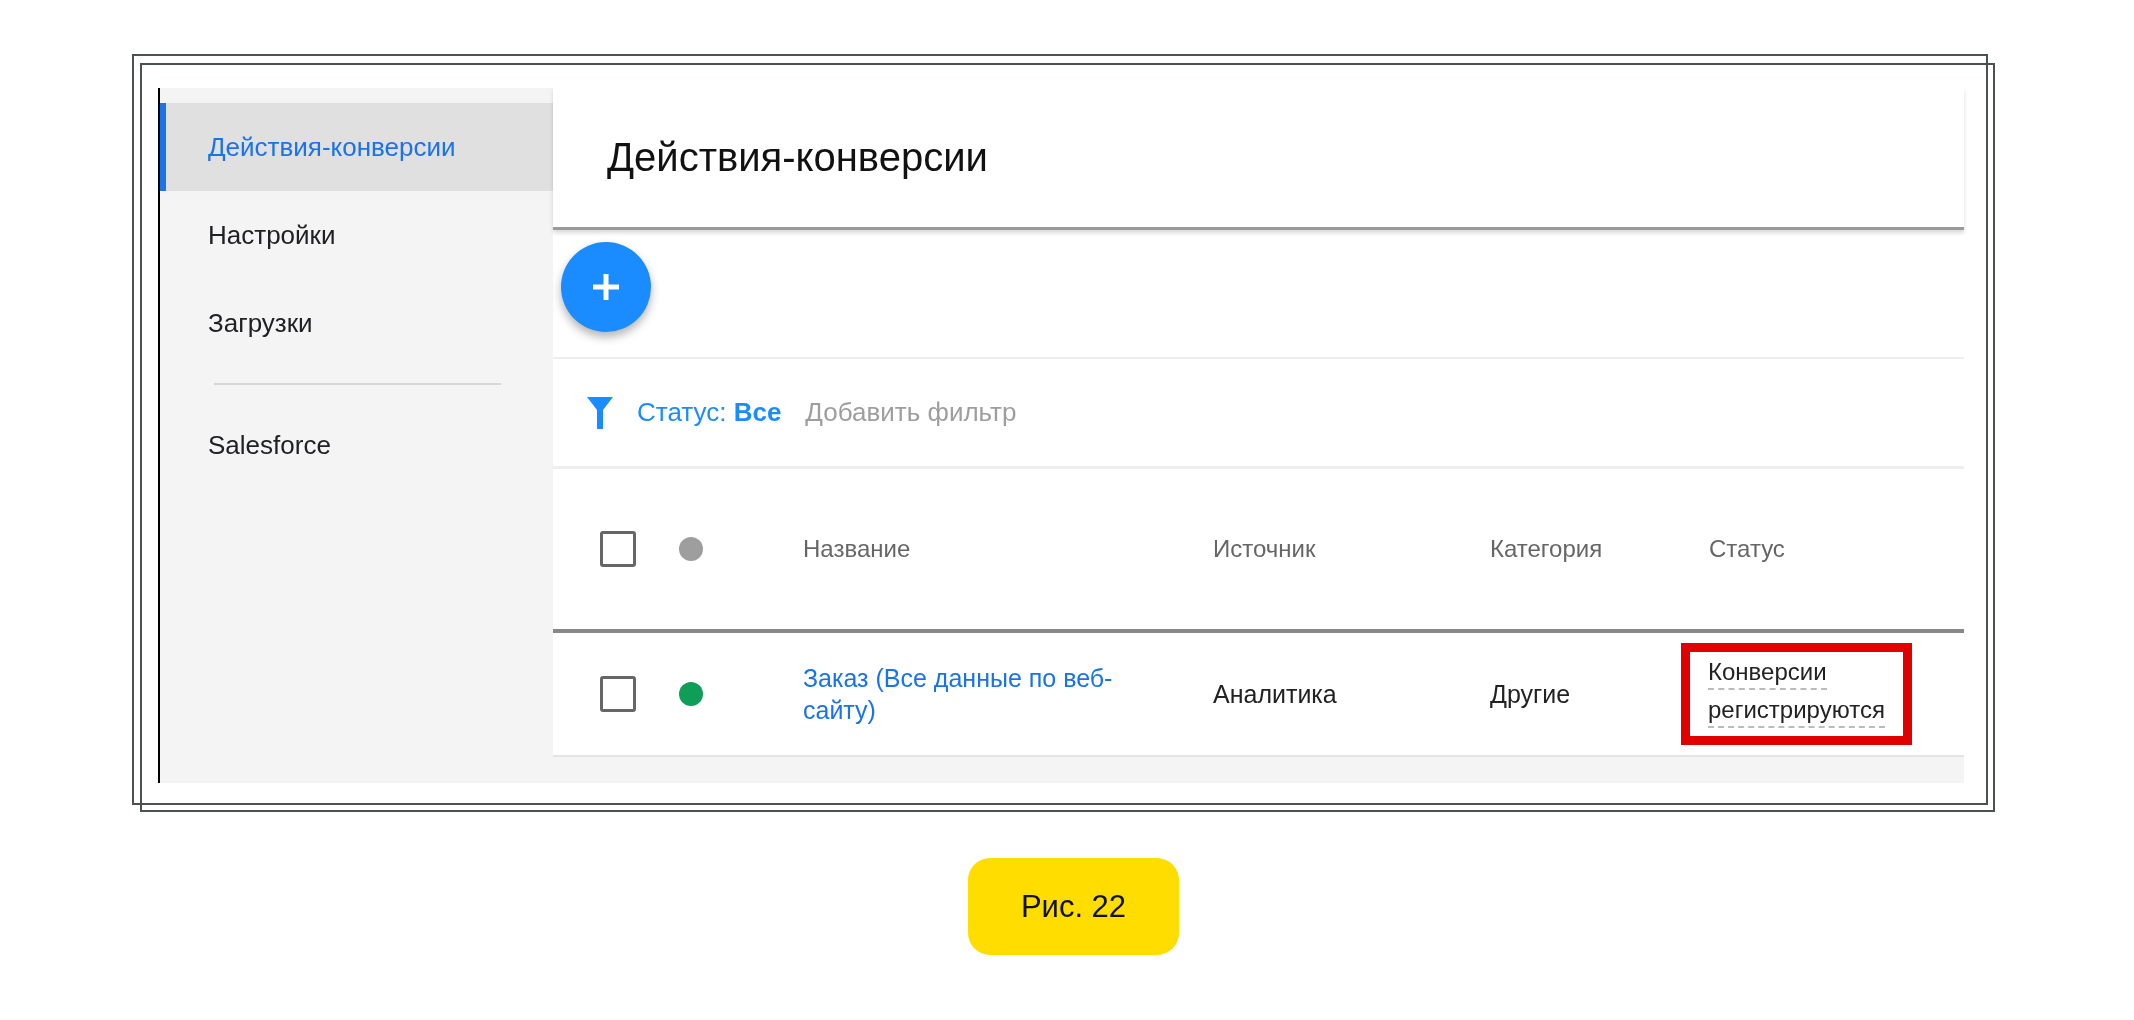 This screenshot has width=2134, height=1020. I want to click on select-all-checkbox, so click(618, 549).